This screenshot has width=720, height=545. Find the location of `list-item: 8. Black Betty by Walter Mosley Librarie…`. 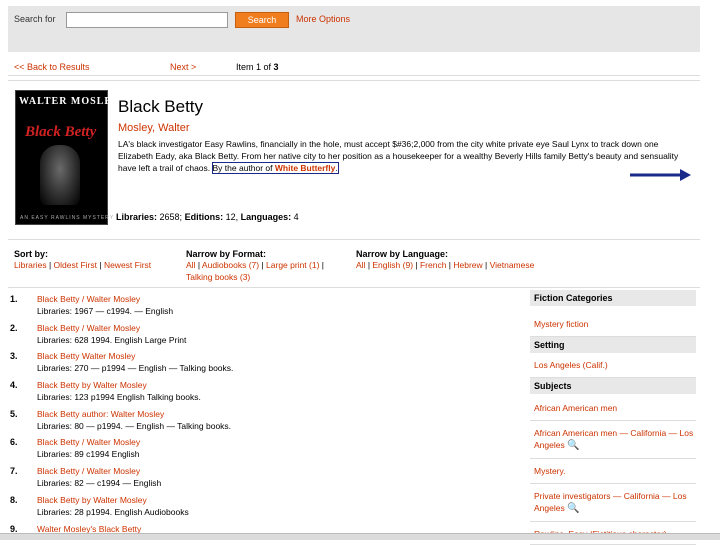

list-item: 8. Black Betty by Walter Mosley Librarie… is located at coordinates (266, 509).